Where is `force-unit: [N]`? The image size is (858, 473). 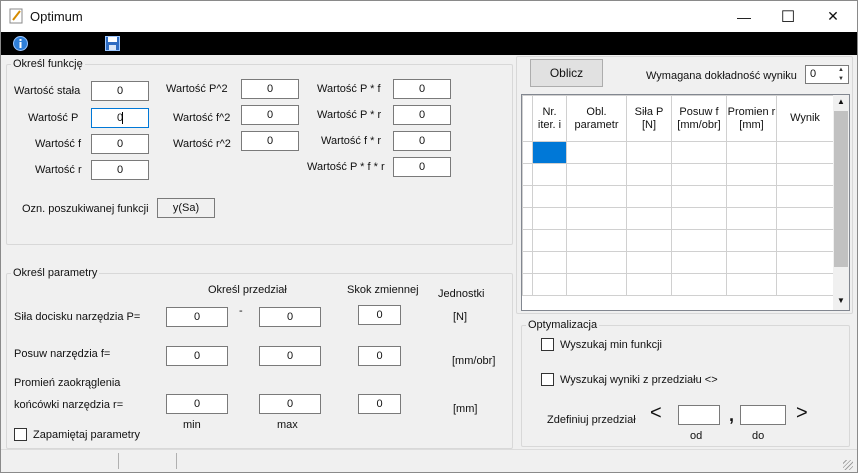
force-unit: [N] is located at coordinates (460, 317).